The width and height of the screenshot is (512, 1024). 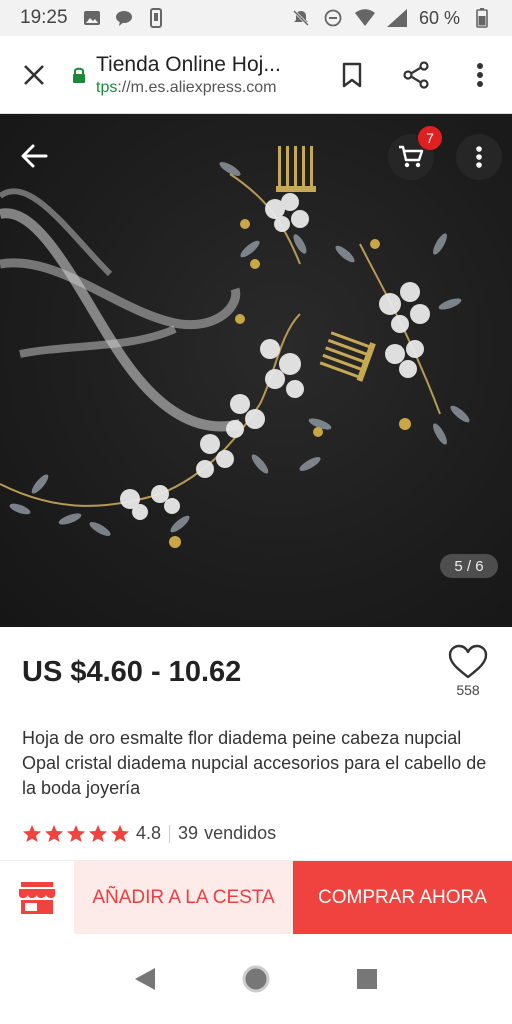 I want to click on close-icon, so click(x=34, y=74).